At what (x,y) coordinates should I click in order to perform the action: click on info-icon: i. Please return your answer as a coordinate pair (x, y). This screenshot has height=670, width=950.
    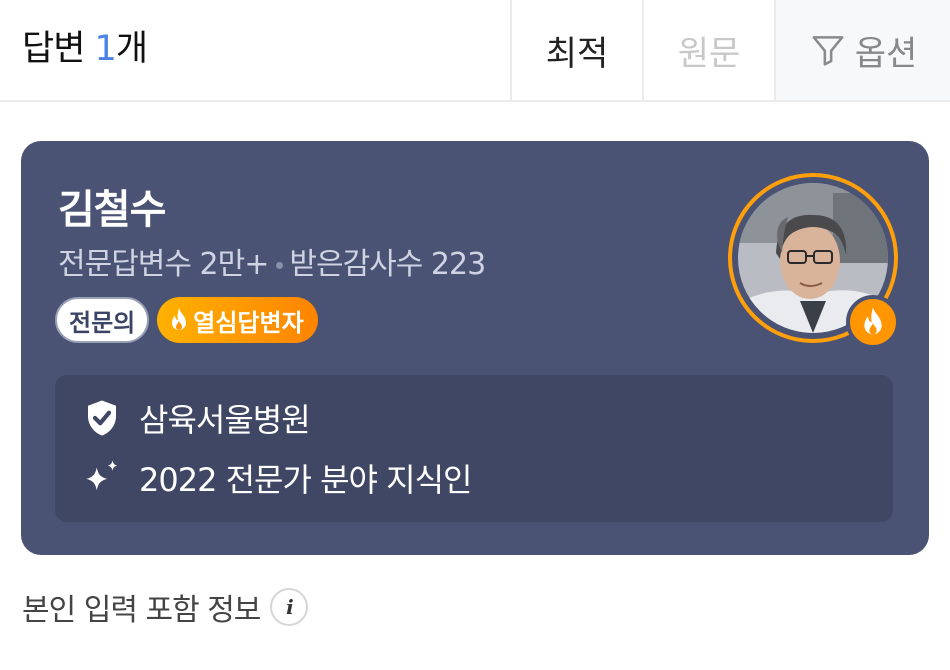
    Looking at the image, I should click on (289, 607).